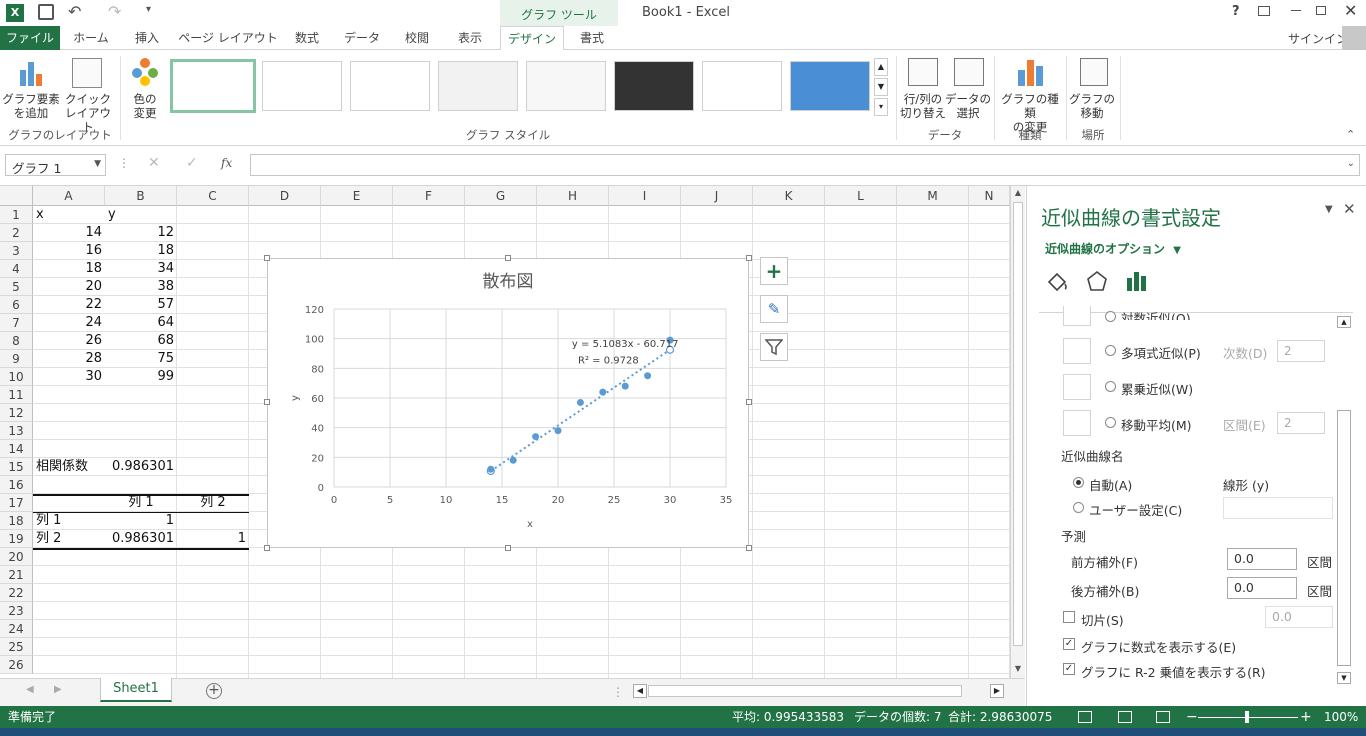 The width and height of the screenshot is (1366, 736). Describe the element at coordinates (933, 196) in the screenshot. I see `column-header-M: M` at that location.